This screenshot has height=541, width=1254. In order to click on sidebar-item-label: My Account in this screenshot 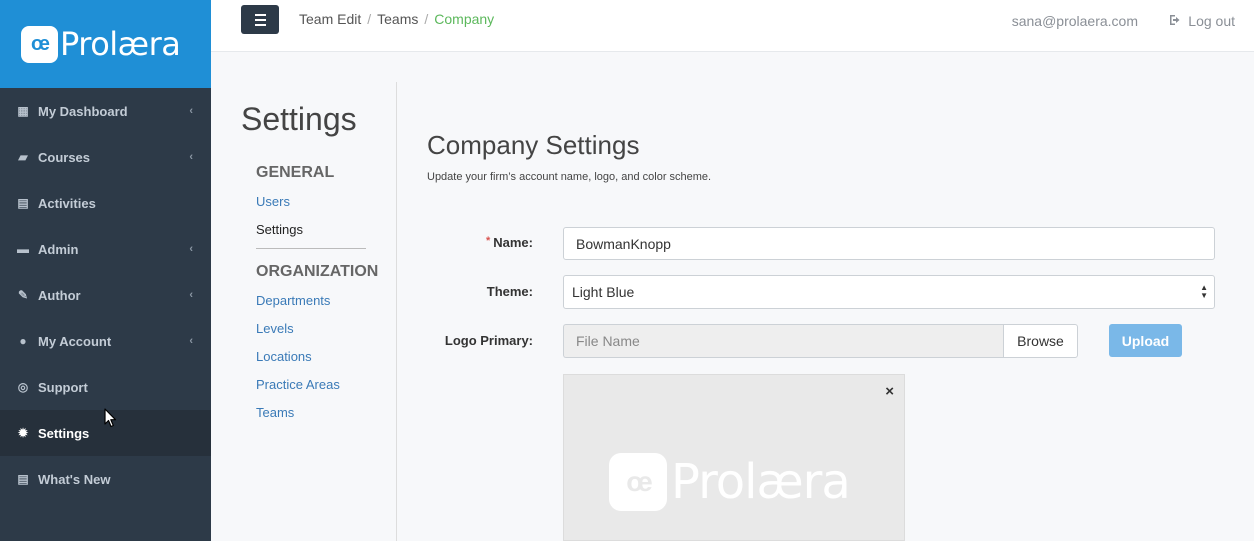, I will do `click(75, 341)`.